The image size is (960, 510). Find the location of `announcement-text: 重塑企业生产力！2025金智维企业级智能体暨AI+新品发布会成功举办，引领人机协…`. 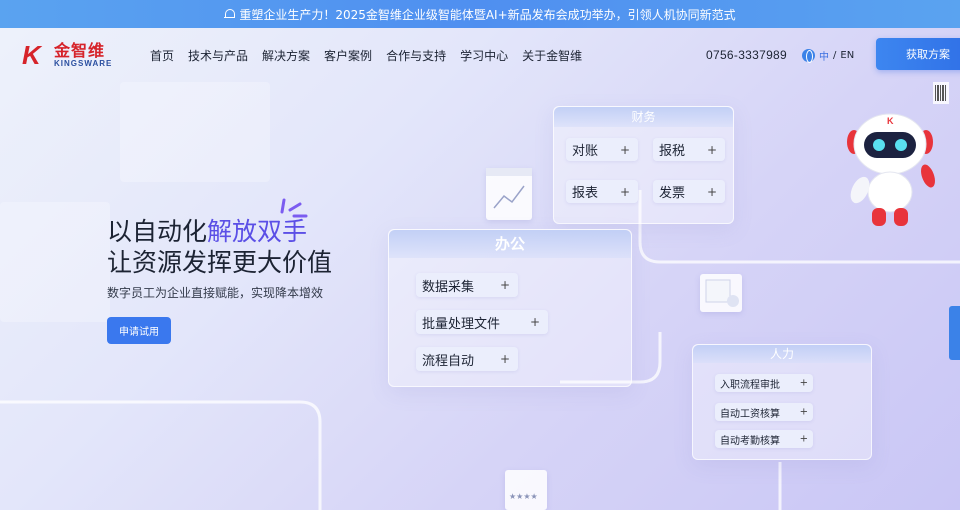

announcement-text: 重塑企业生产力！2025金智维企业级智能体暨AI+新品发布会成功举办，引领人机协… is located at coordinates (487, 14).